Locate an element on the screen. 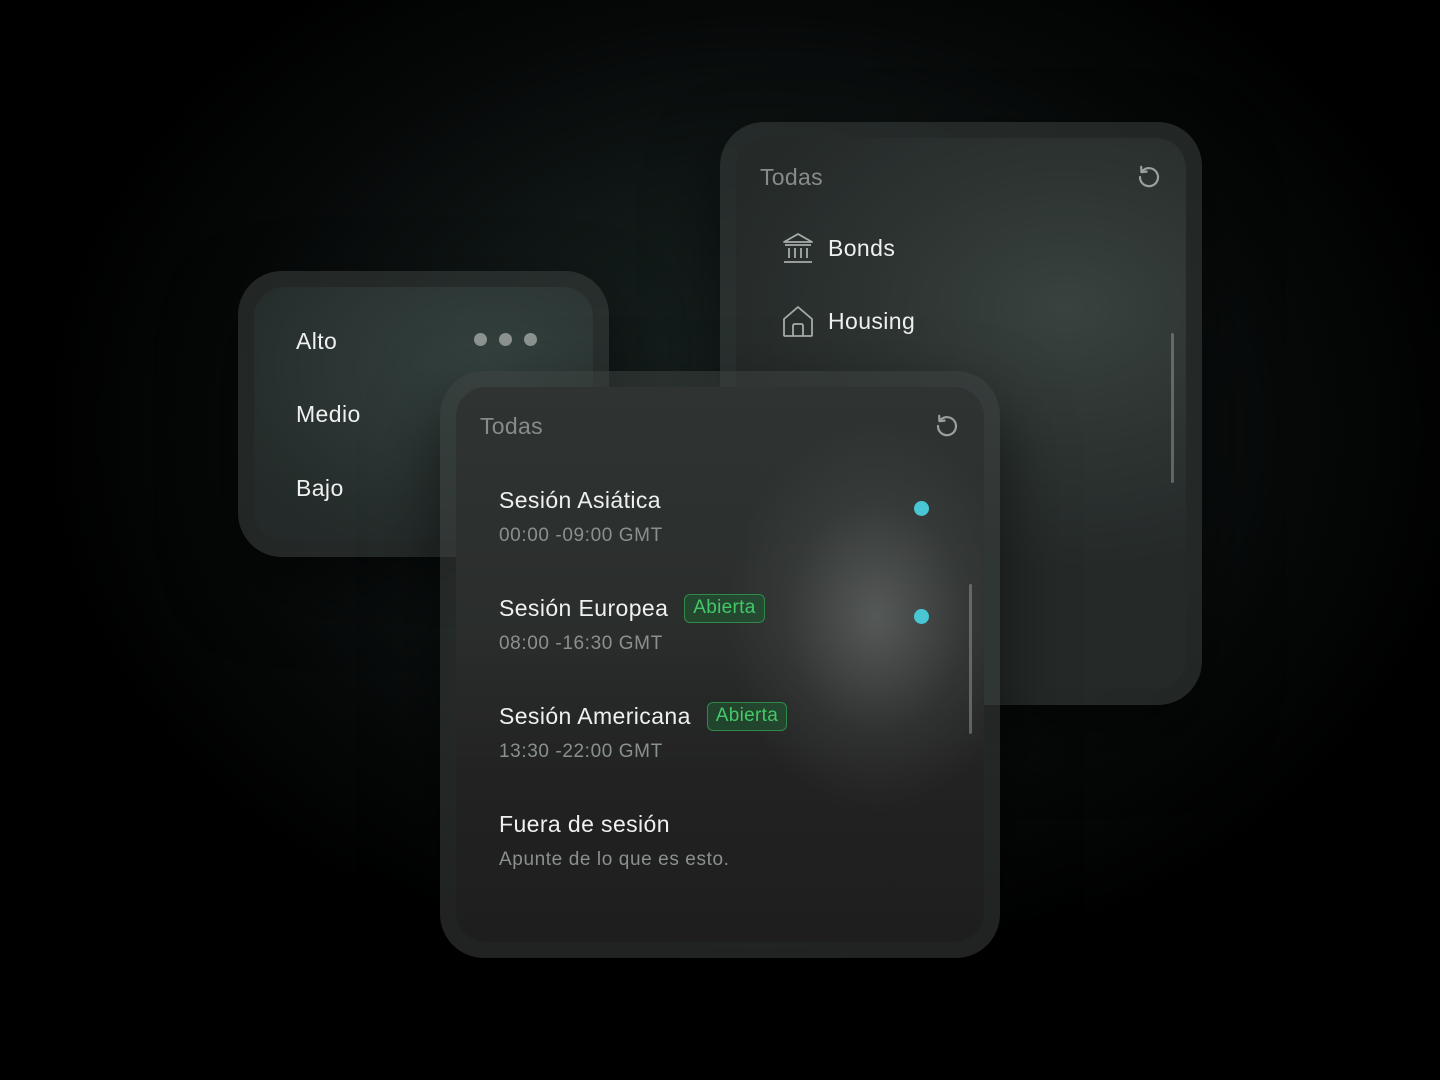 Image resolution: width=1440 pixels, height=1080 pixels. session-name: Sesión Asiática is located at coordinates (580, 499).